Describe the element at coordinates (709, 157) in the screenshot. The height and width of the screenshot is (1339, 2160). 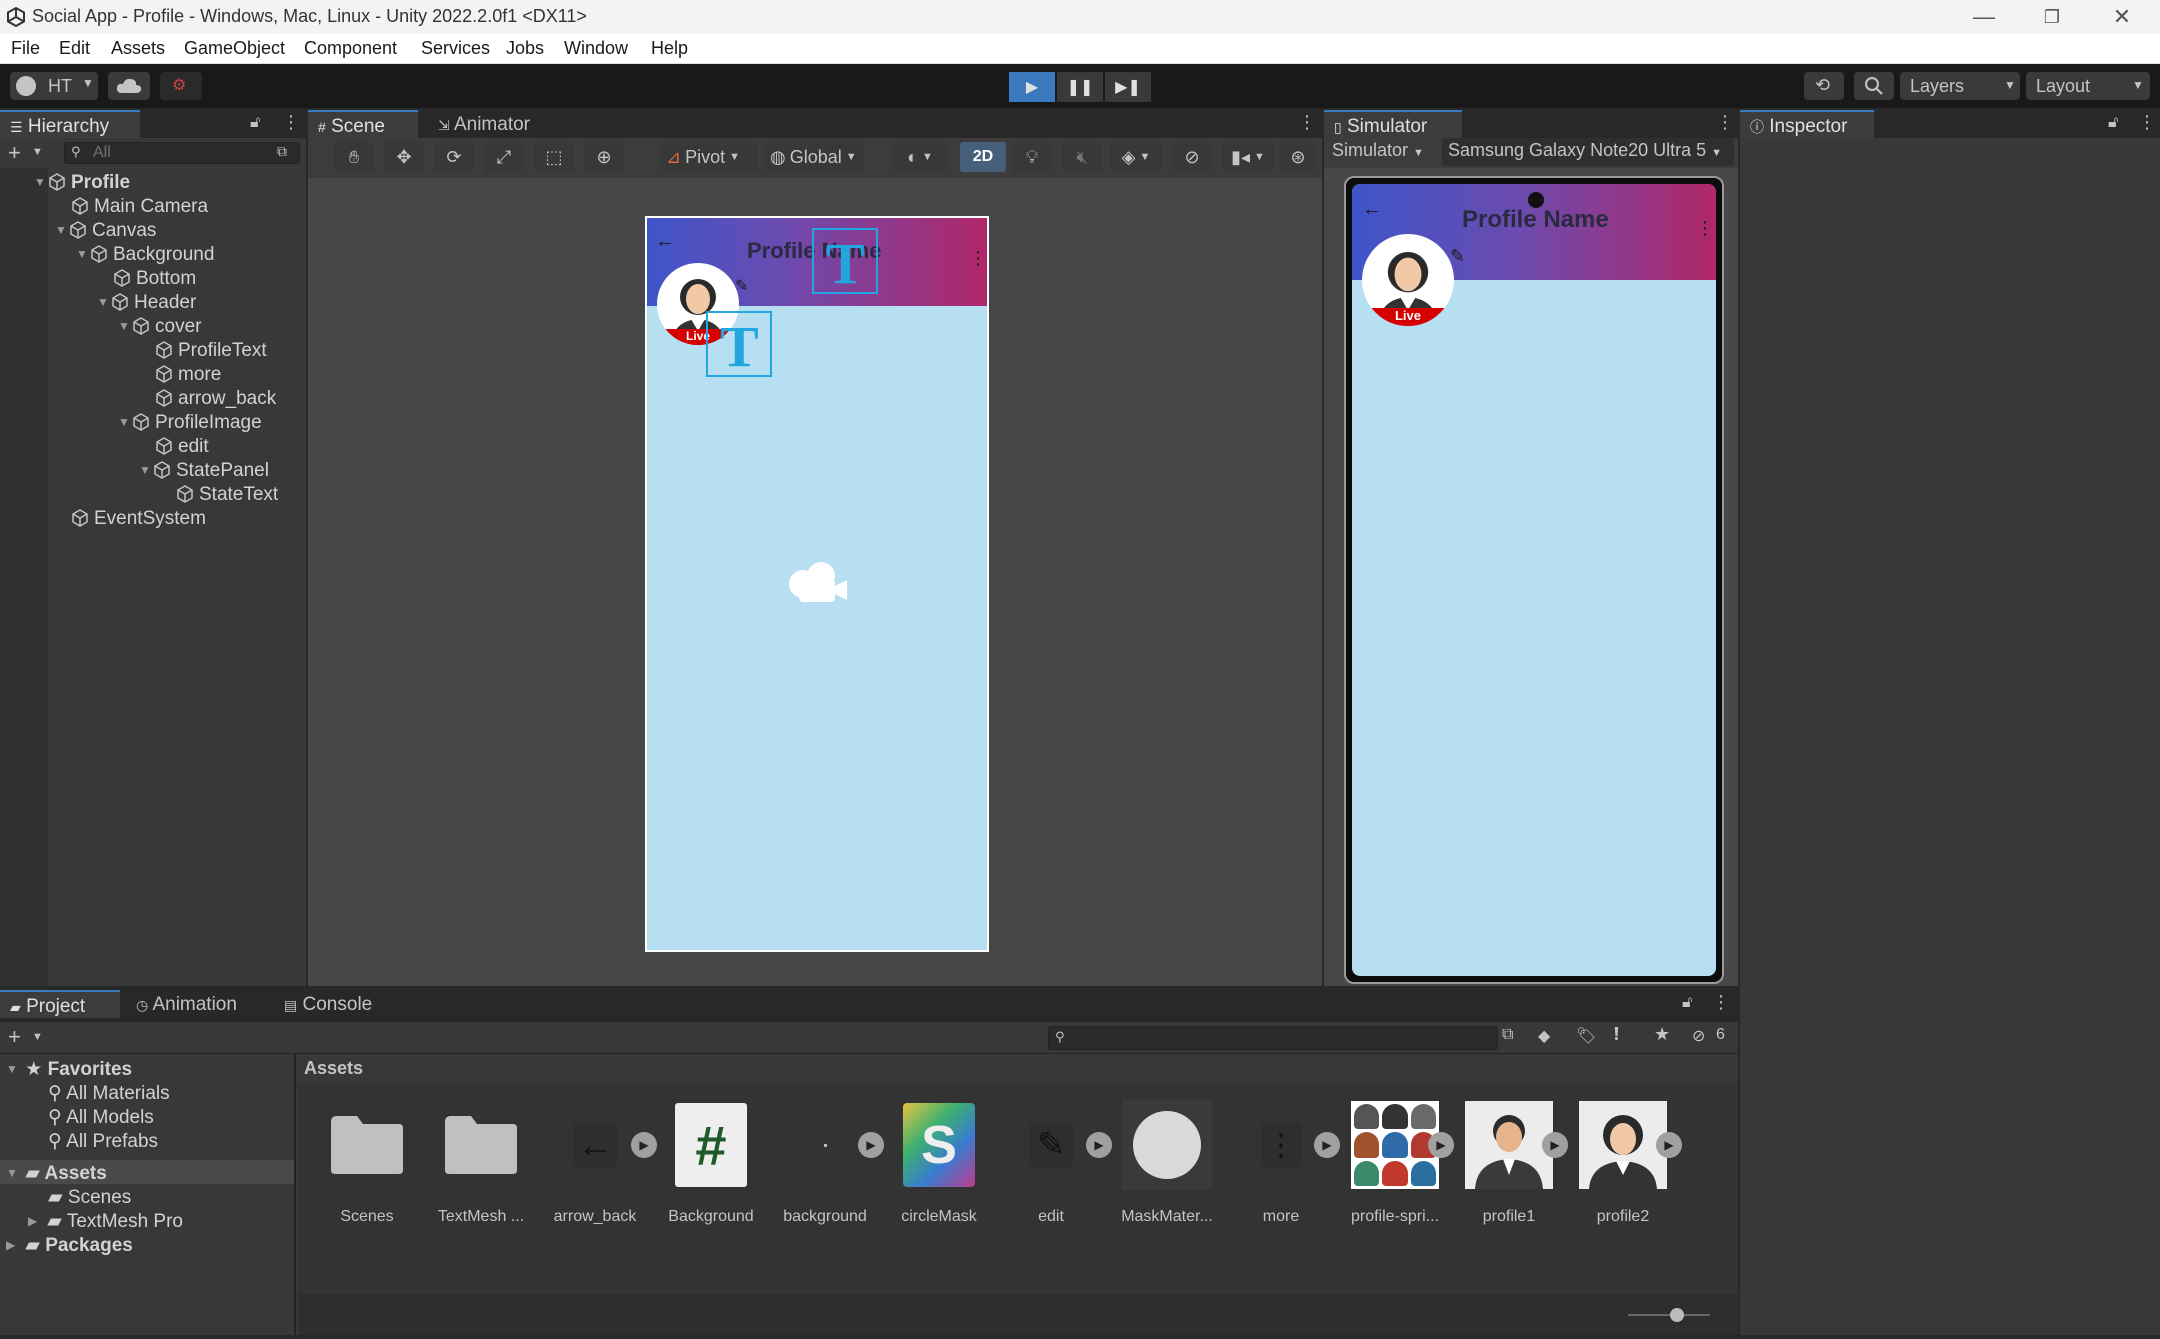
I see `pivot-dropdown: ⊿ Pivot ▼` at that location.